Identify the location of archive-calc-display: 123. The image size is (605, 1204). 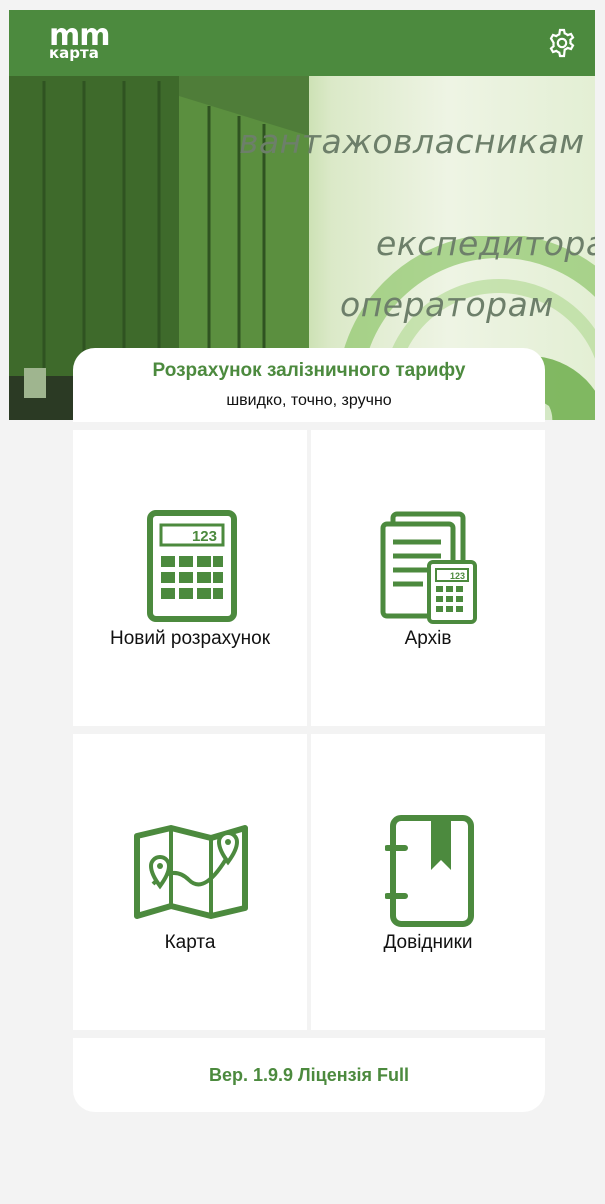
(457, 576).